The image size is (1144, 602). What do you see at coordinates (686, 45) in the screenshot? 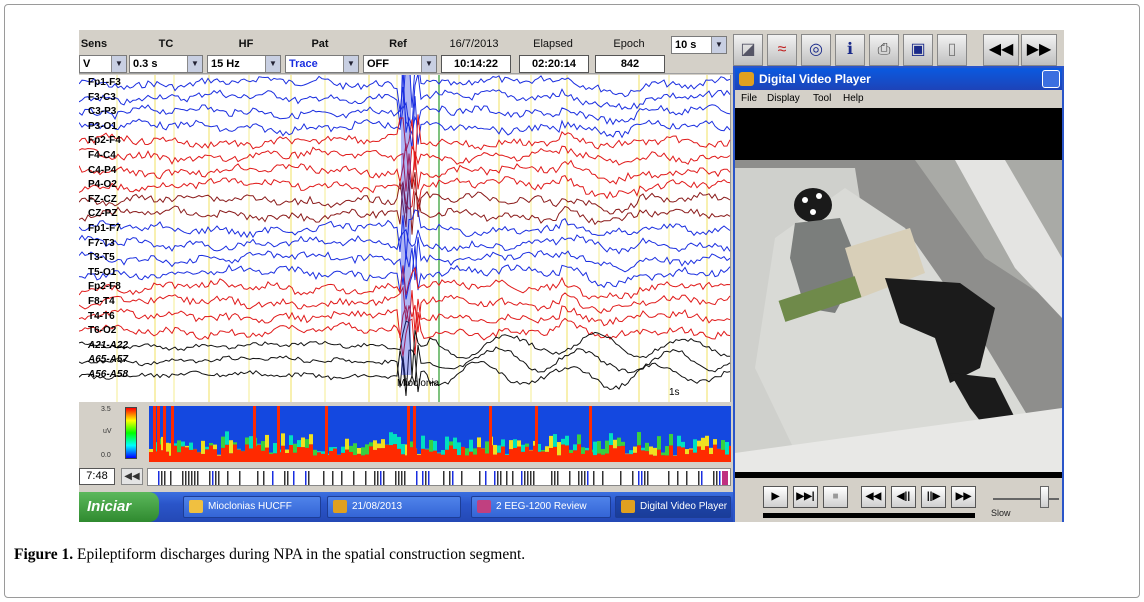
I see `window-value: 10 s` at bounding box center [686, 45].